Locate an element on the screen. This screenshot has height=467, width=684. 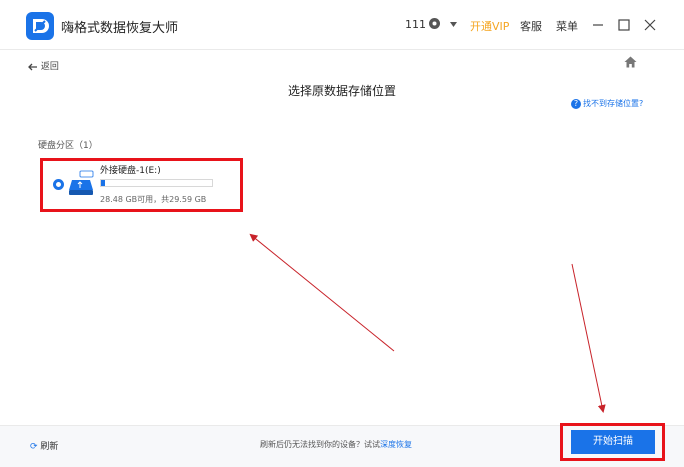
refresh-button: ⟳ 刷新 is located at coordinates (44, 445).